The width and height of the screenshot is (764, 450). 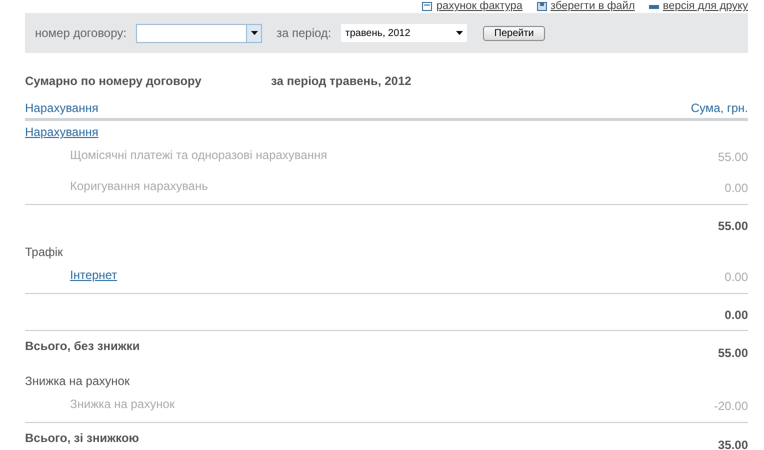 What do you see at coordinates (733, 226) in the screenshot?
I see `subtotal-amount: 55.00` at bounding box center [733, 226].